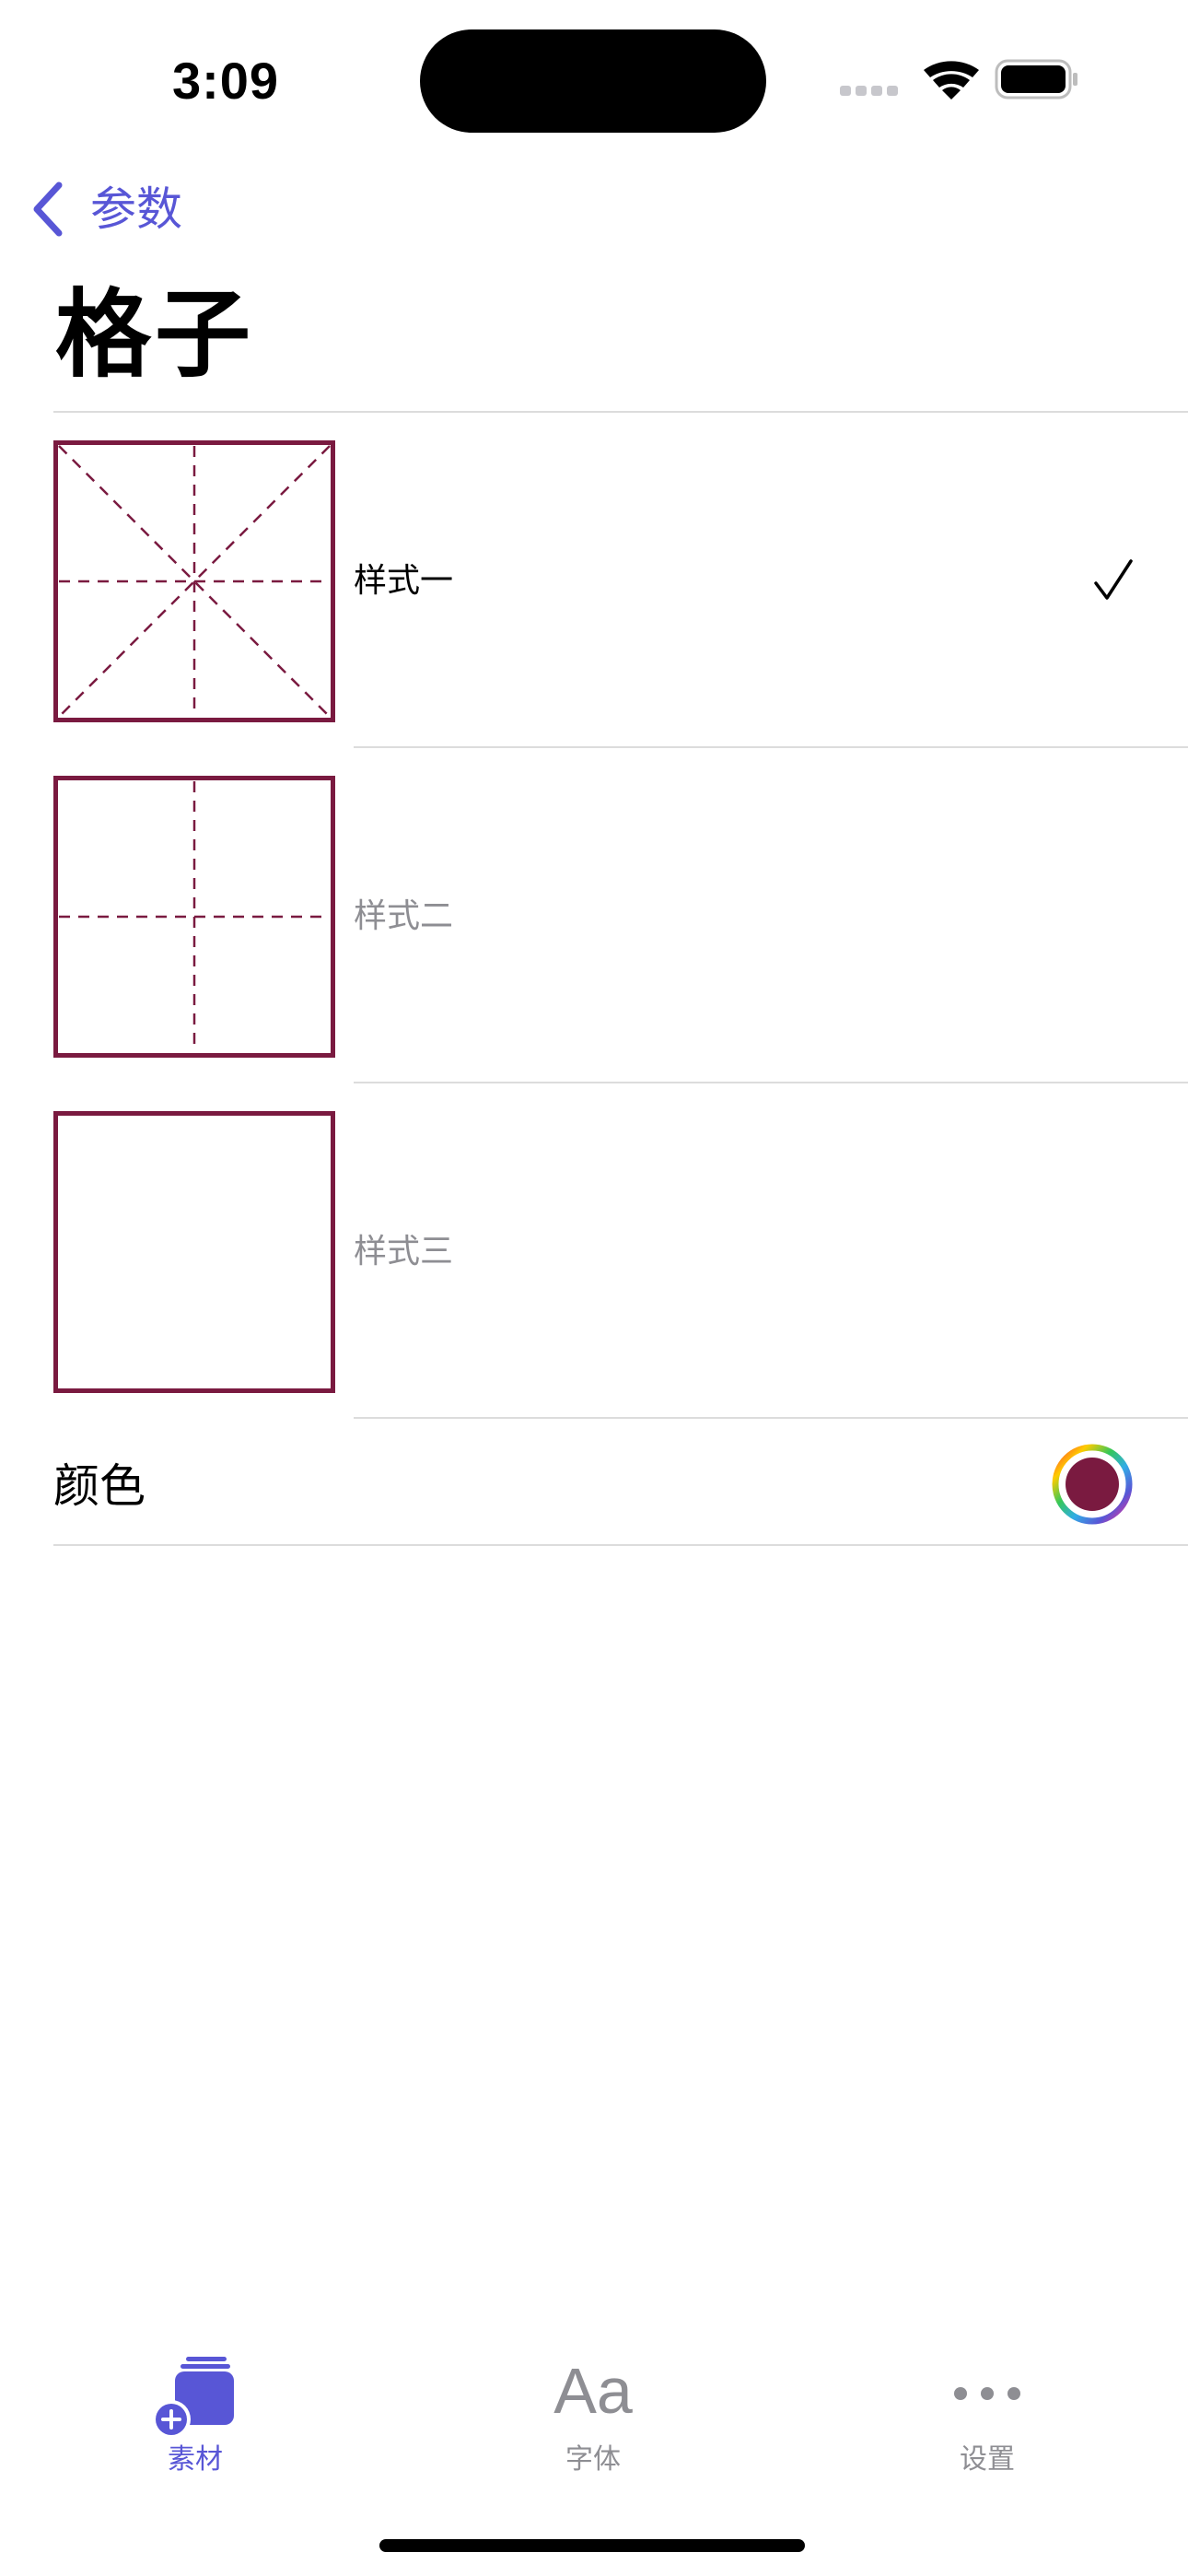 This screenshot has height=2576, width=1188. Describe the element at coordinates (1113, 579) in the screenshot. I see `checkmark-icon` at that location.